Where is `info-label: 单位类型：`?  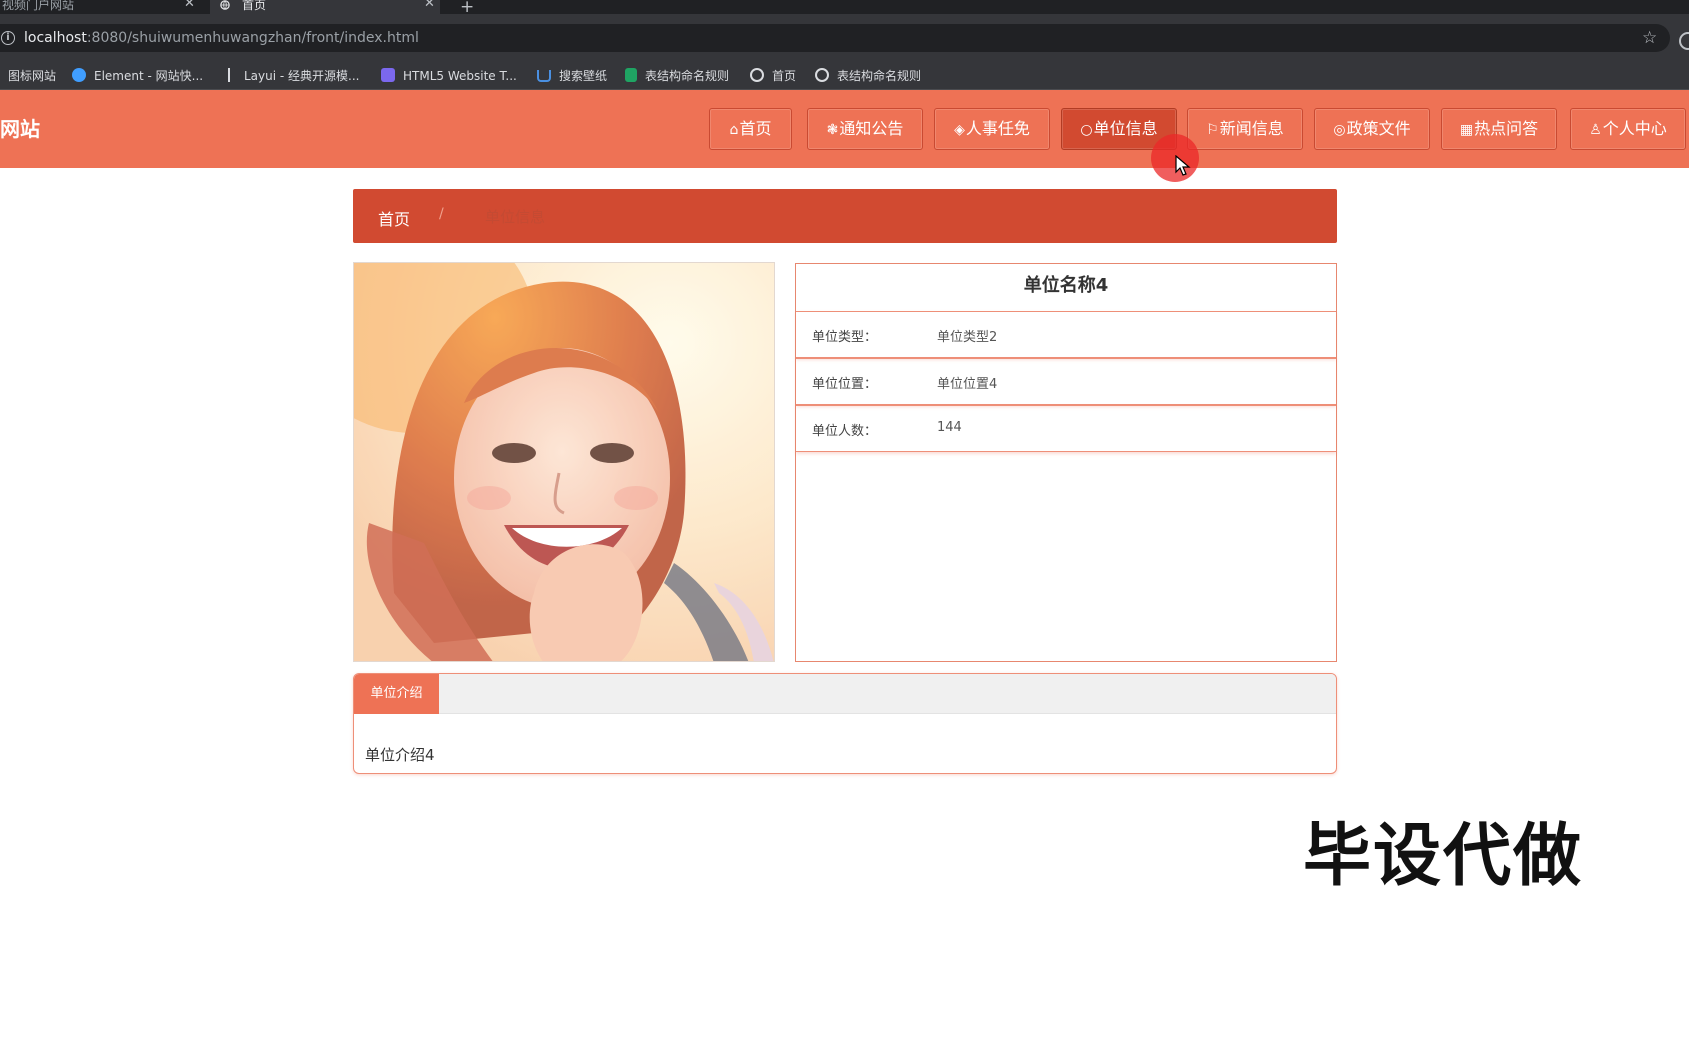
info-label: 单位类型： is located at coordinates (845, 337).